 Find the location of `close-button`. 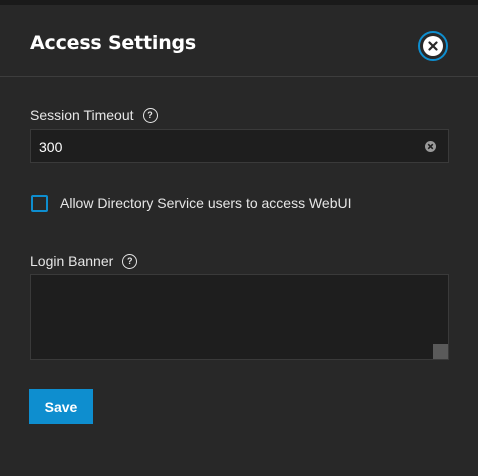

close-button is located at coordinates (433, 46).